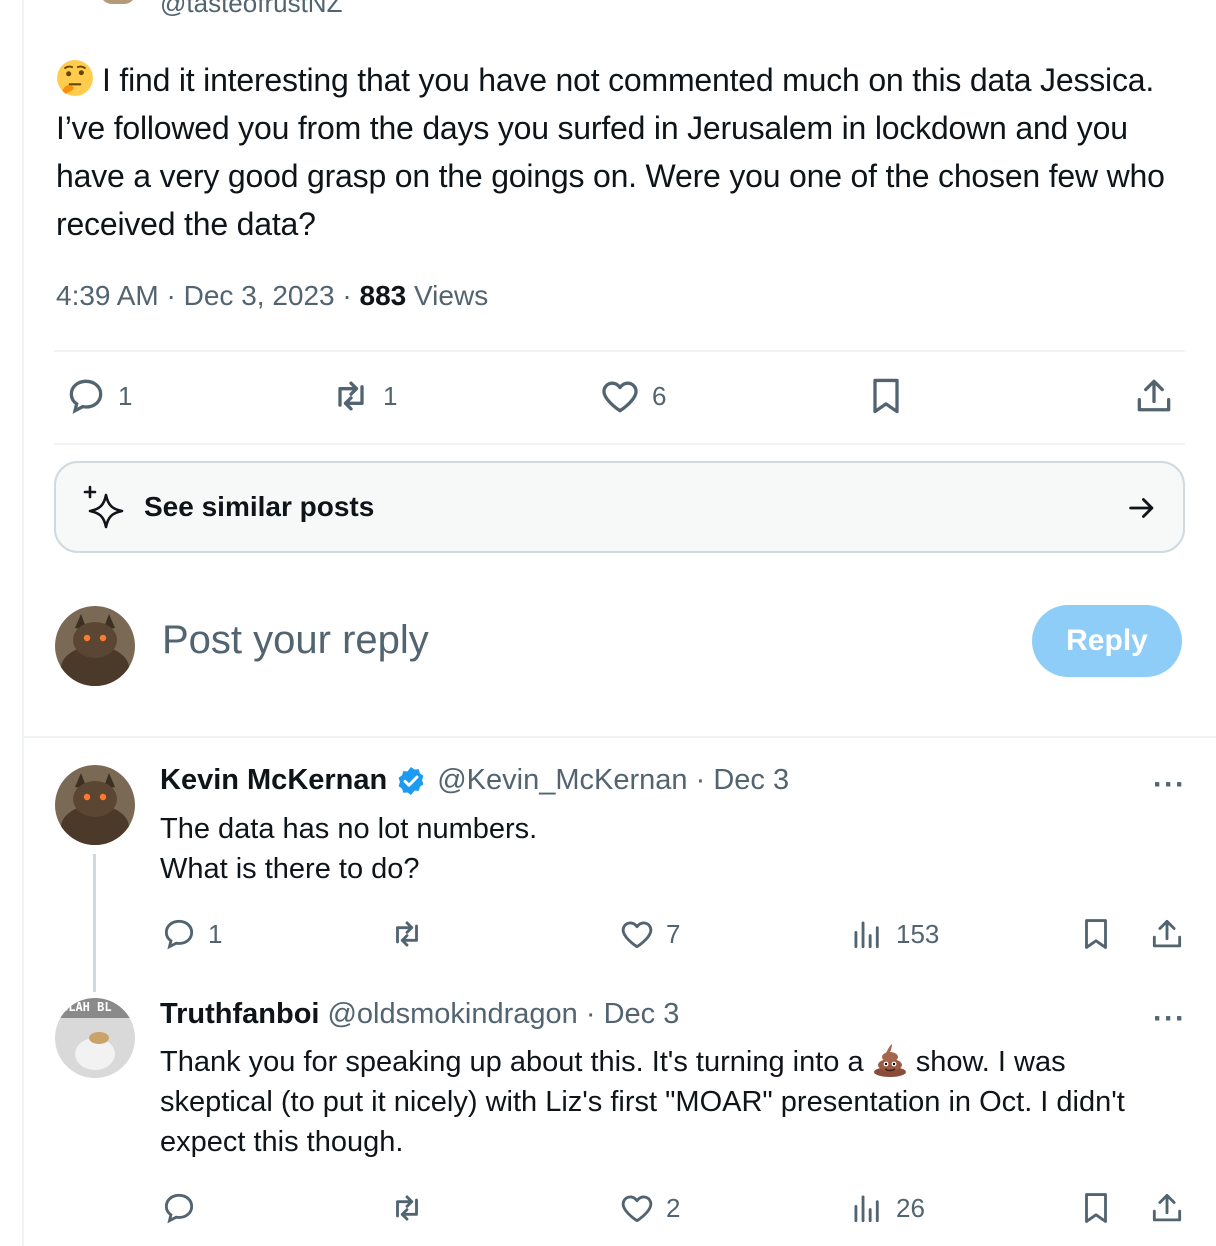 This screenshot has width=1216, height=1246. What do you see at coordinates (273, 780) in the screenshot?
I see `reply-author-name: Kevin McKernan` at bounding box center [273, 780].